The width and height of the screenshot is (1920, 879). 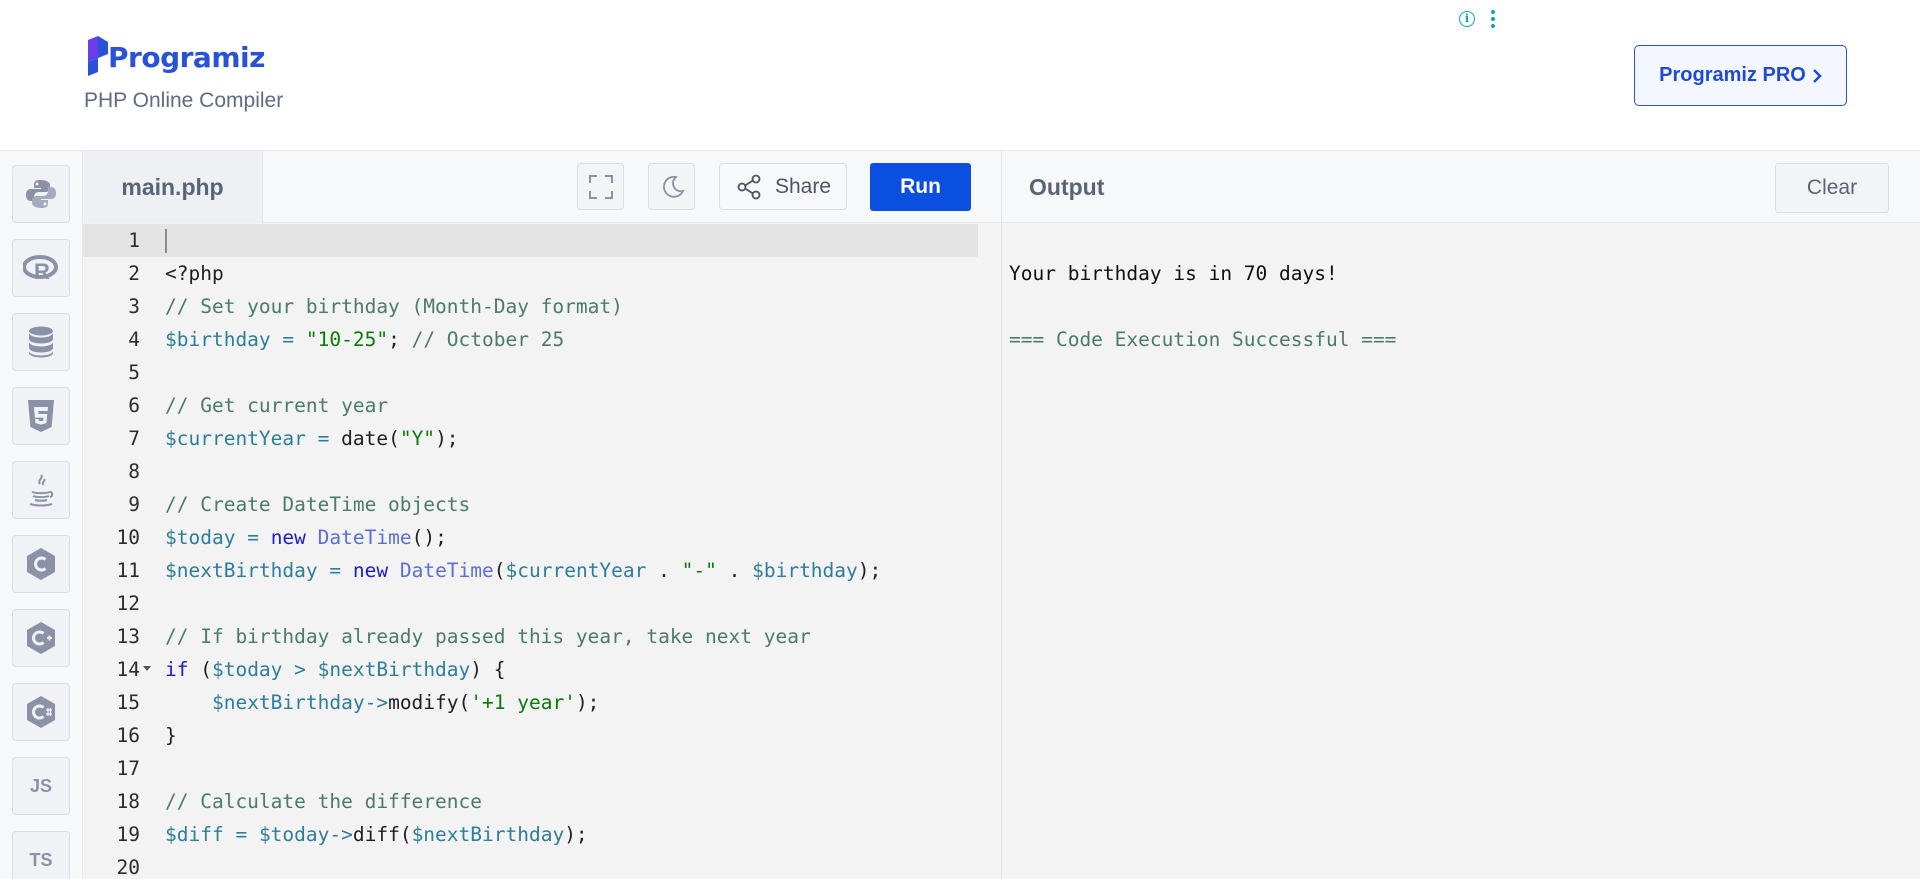 I want to click on code-token: '+1 year', so click(x=523, y=702).